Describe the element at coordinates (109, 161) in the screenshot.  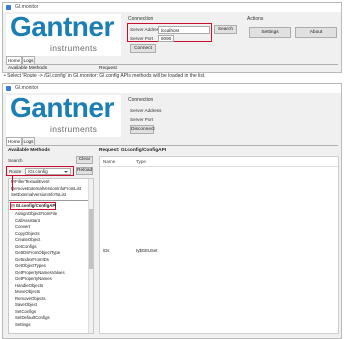
I see `column-header-name: Name` at that location.